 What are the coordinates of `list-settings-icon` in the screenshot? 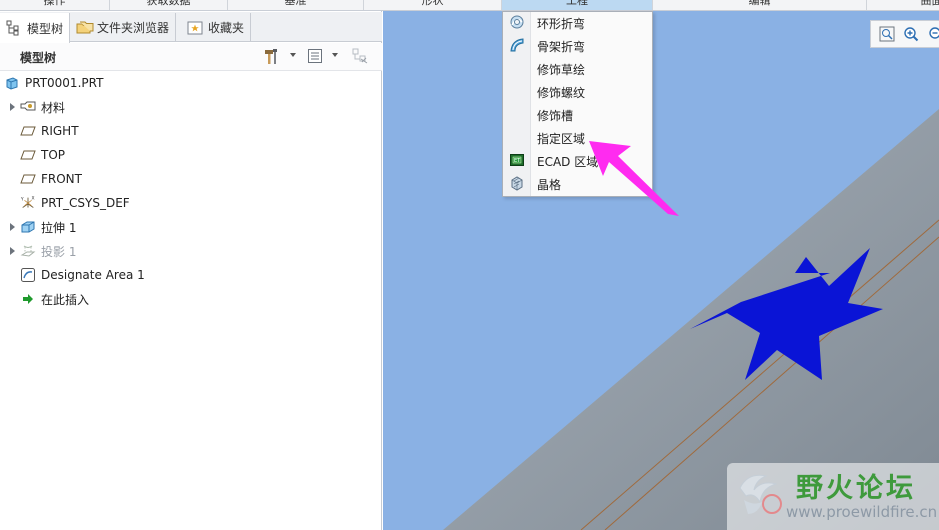 It's located at (315, 57).